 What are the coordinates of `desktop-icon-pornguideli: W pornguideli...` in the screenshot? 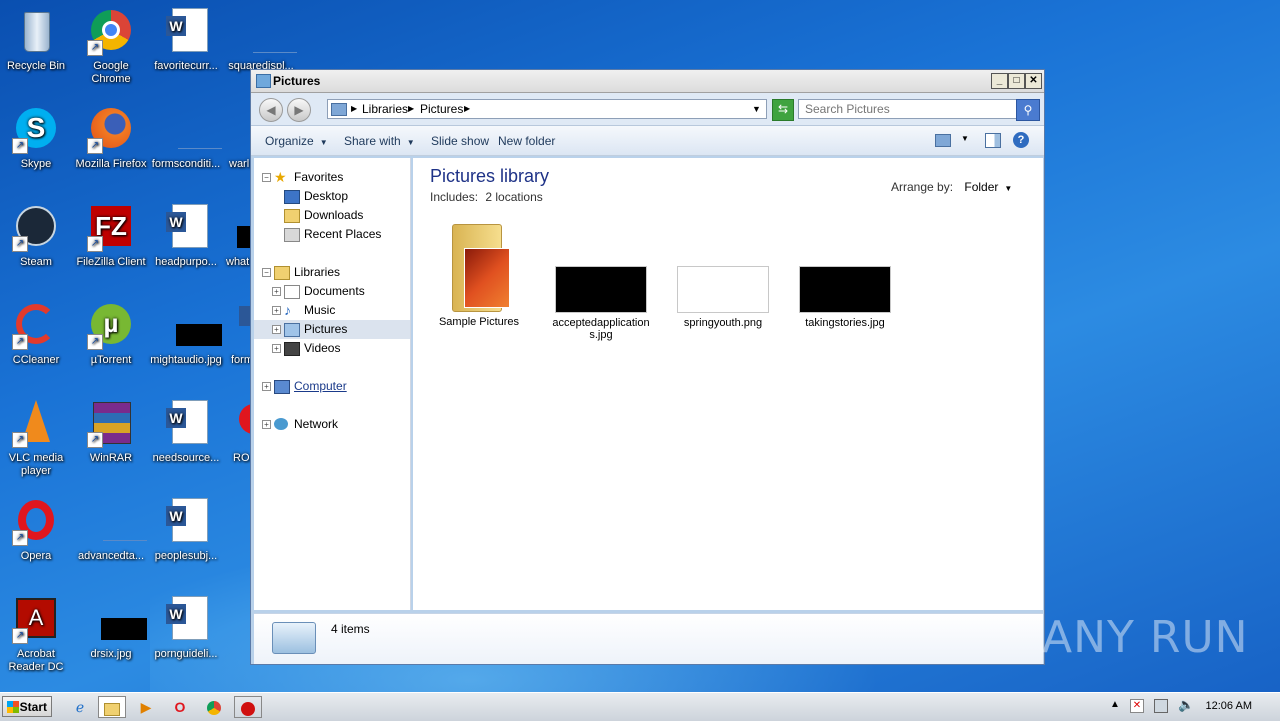 It's located at (186, 628).